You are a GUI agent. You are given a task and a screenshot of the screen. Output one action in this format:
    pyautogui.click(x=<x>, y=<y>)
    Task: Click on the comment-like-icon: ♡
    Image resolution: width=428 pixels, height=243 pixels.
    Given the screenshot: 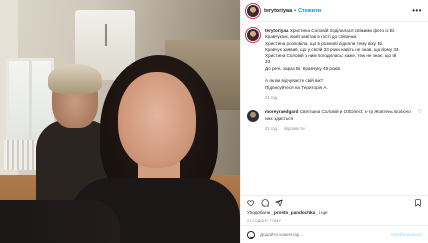 What is the action you would take?
    pyautogui.click(x=418, y=112)
    